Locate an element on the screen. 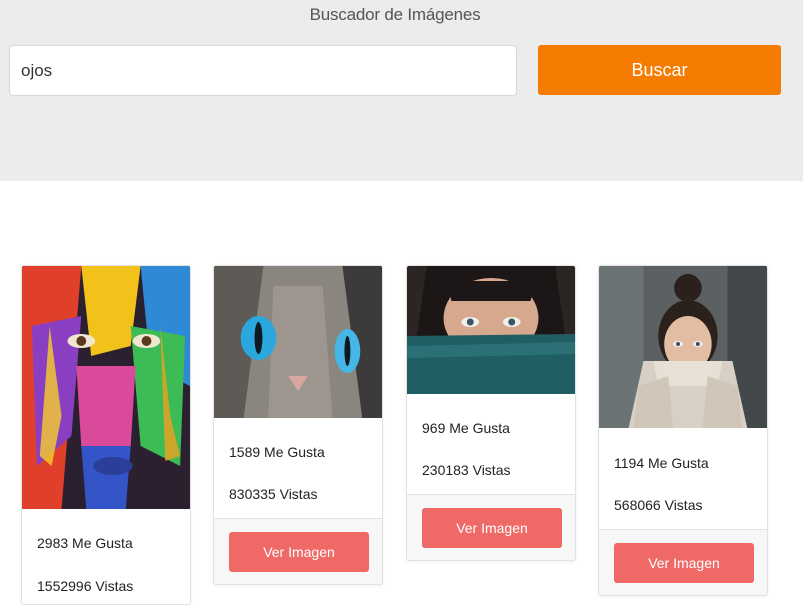  woman-teal-scarf-image is located at coordinates (491, 330).